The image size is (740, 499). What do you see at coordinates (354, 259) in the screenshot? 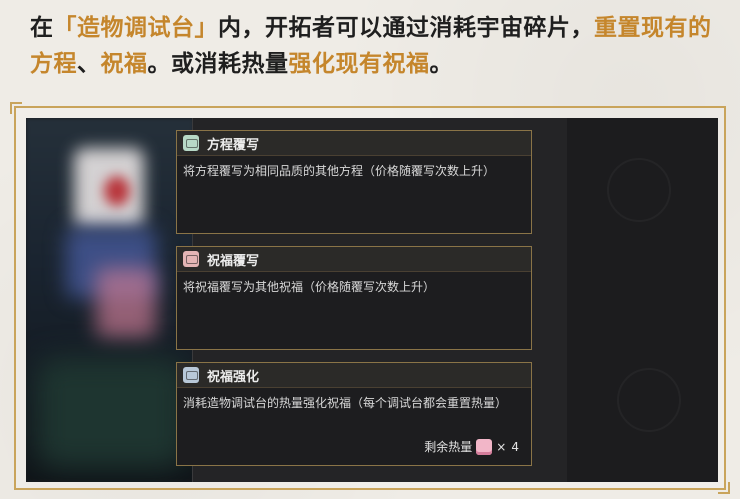
I see `card-header: 祝福覆写` at bounding box center [354, 259].